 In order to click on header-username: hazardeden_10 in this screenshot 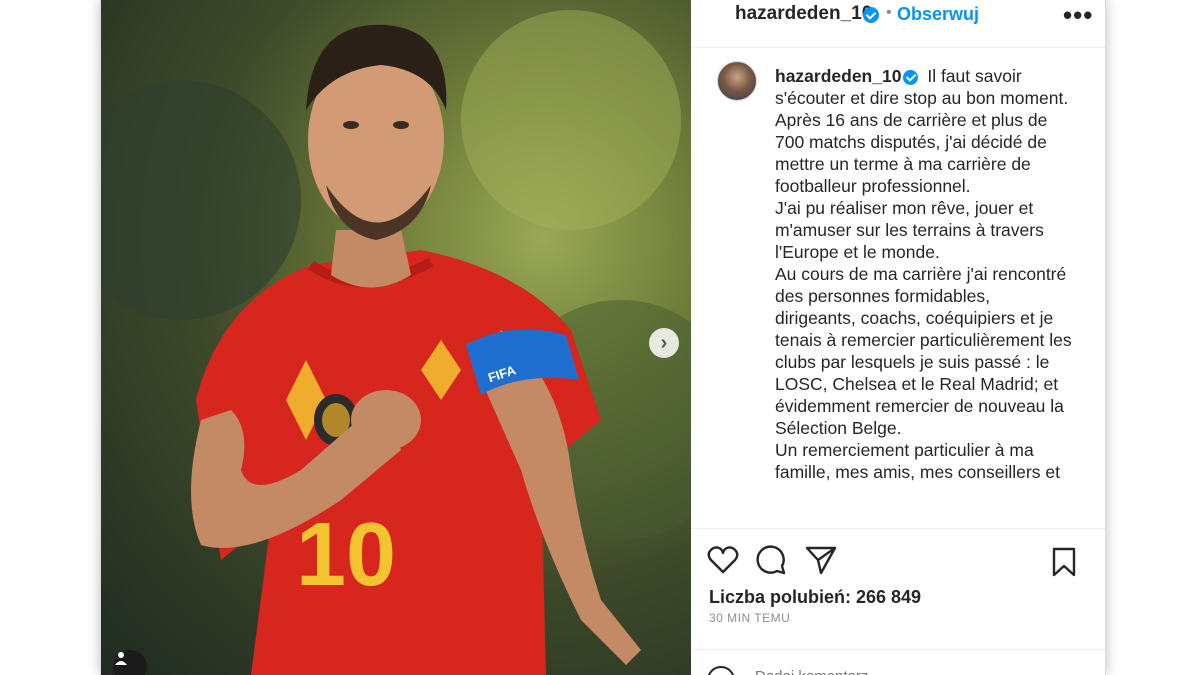, I will do `click(803, 14)`.